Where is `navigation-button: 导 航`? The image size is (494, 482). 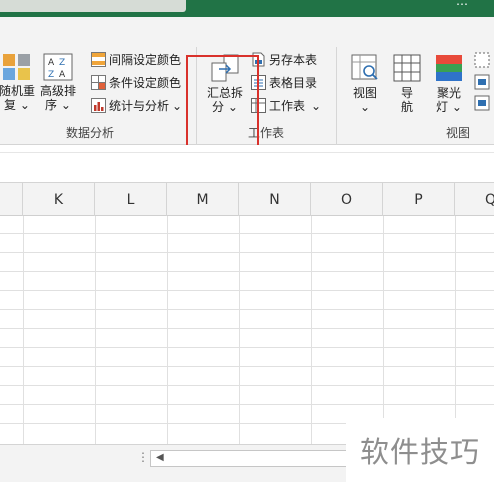 navigation-button: 导 航 is located at coordinates (407, 83).